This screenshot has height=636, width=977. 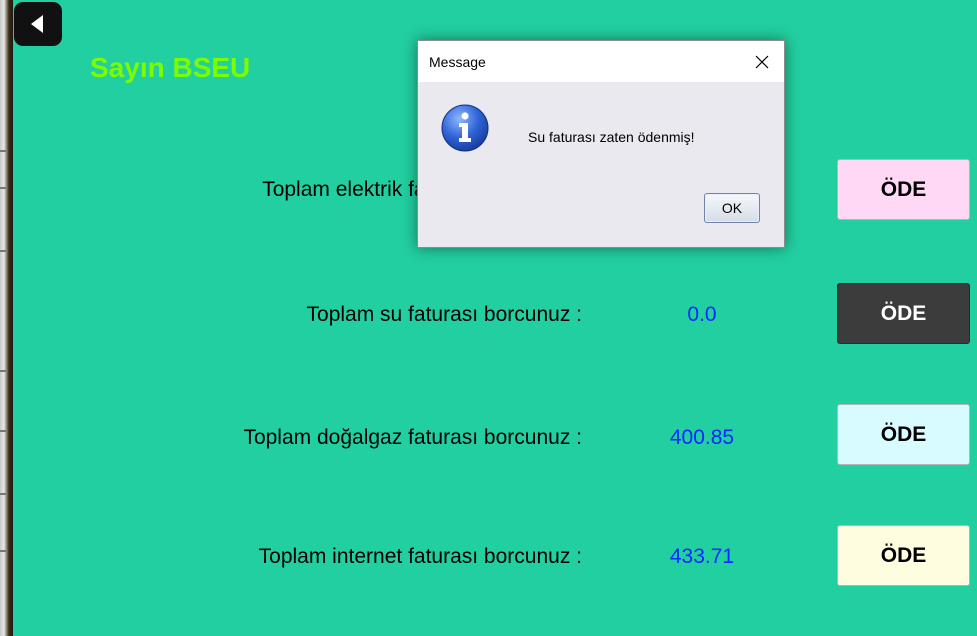 I want to click on internet-bill-value: 433.71, so click(x=702, y=556).